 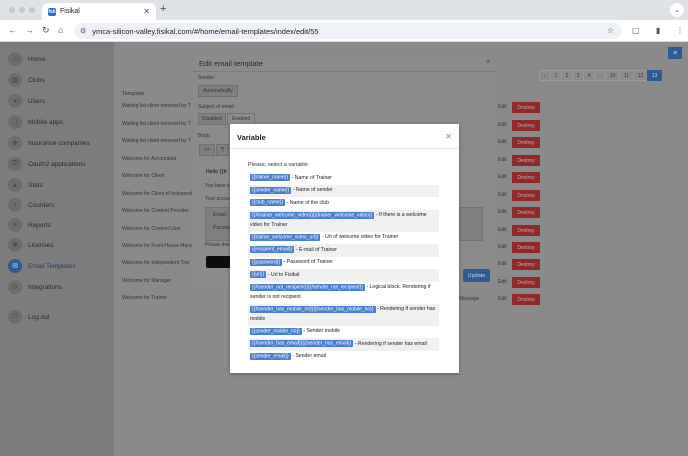 What do you see at coordinates (343, 190) in the screenshot?
I see `variable-item: {{sender_name}} - Name of sender` at bounding box center [343, 190].